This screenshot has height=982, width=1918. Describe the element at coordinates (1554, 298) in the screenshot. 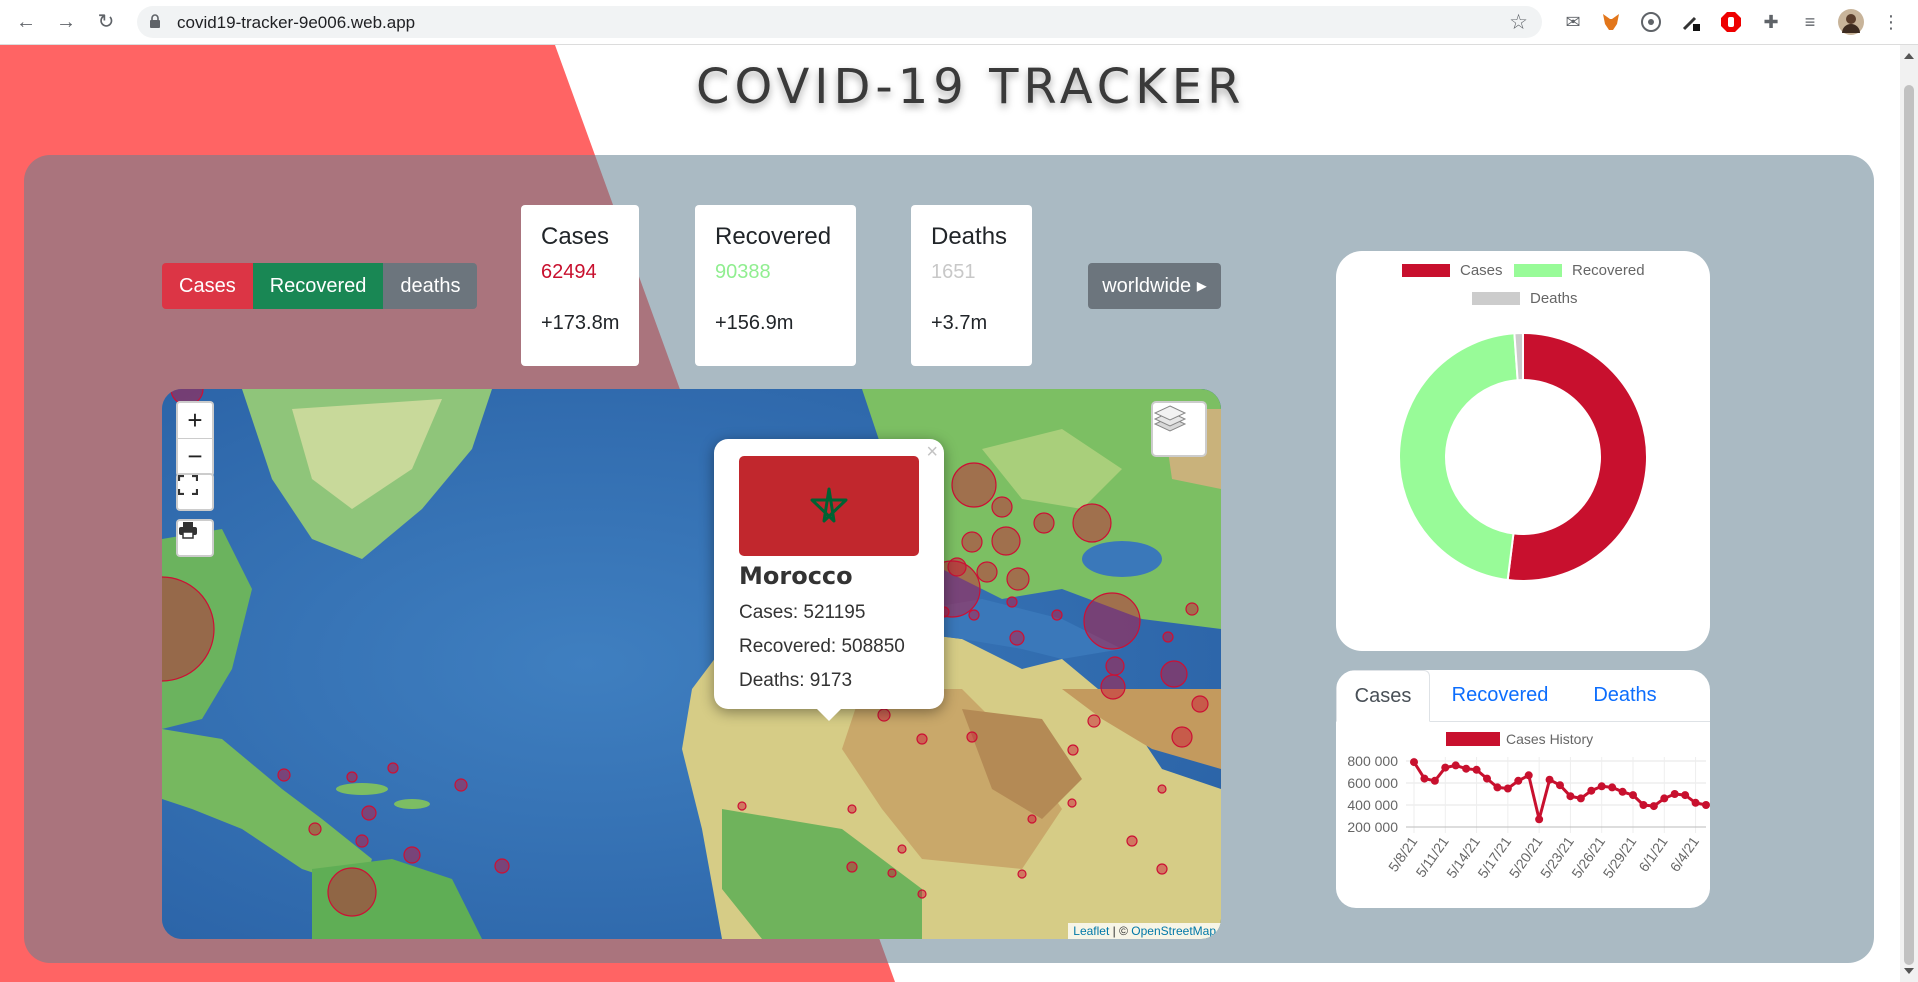

I see `legend-label: Deaths` at that location.